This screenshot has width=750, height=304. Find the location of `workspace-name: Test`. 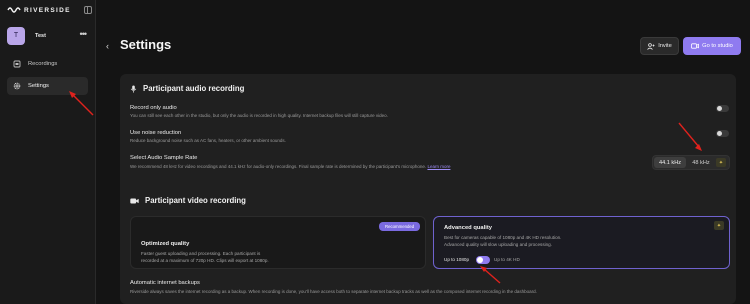

workspace-name: Test is located at coordinates (40, 35).